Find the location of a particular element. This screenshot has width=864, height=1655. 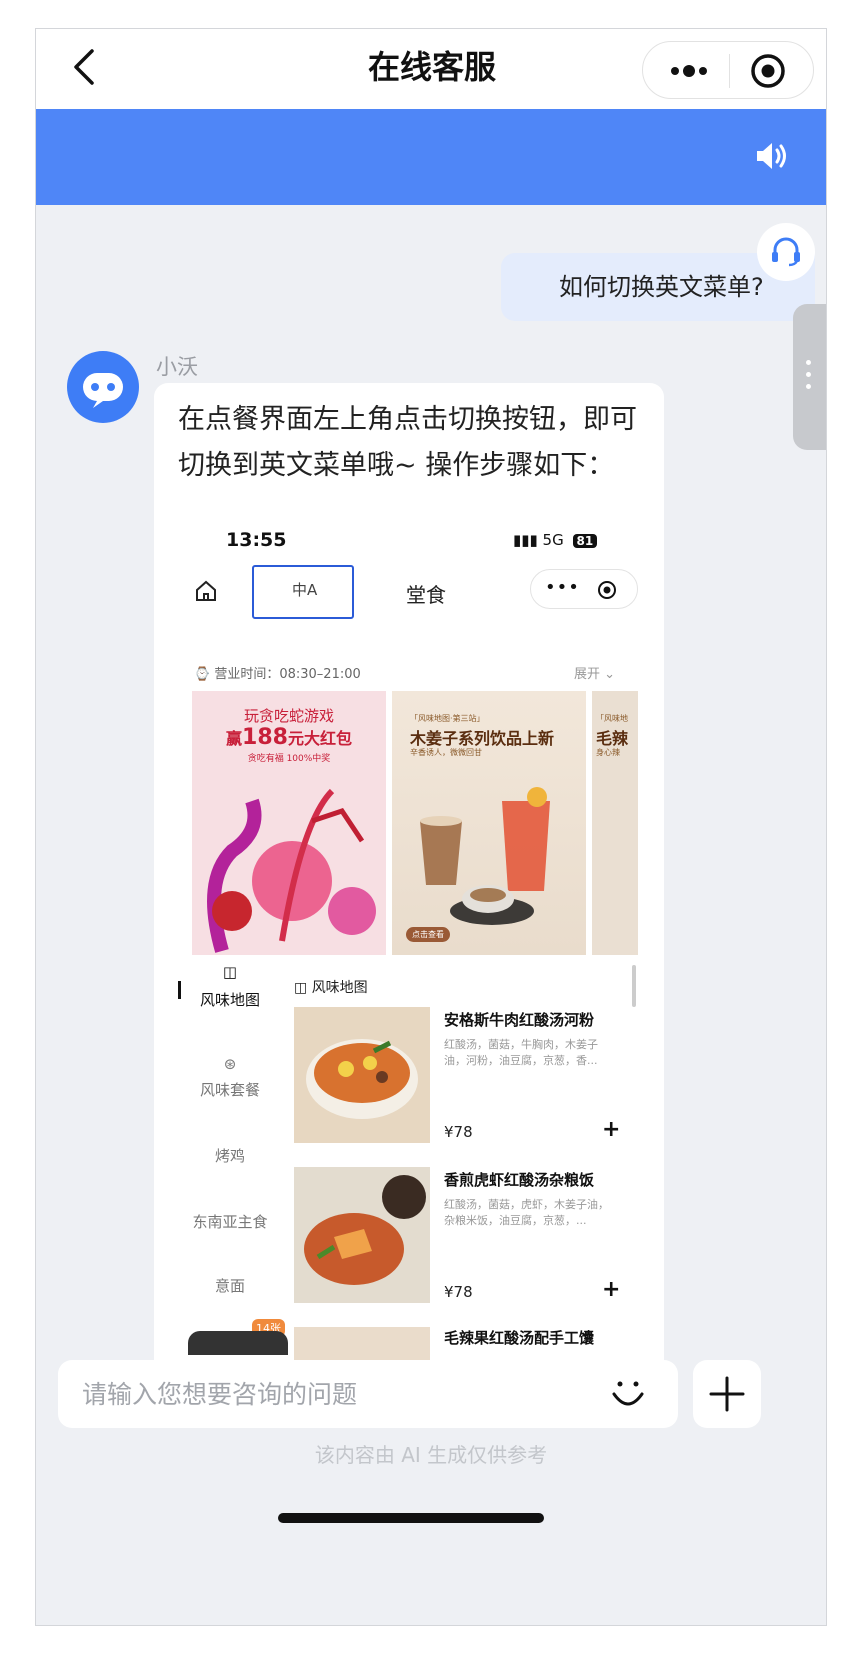

battery-badge: 81 is located at coordinates (585, 541).